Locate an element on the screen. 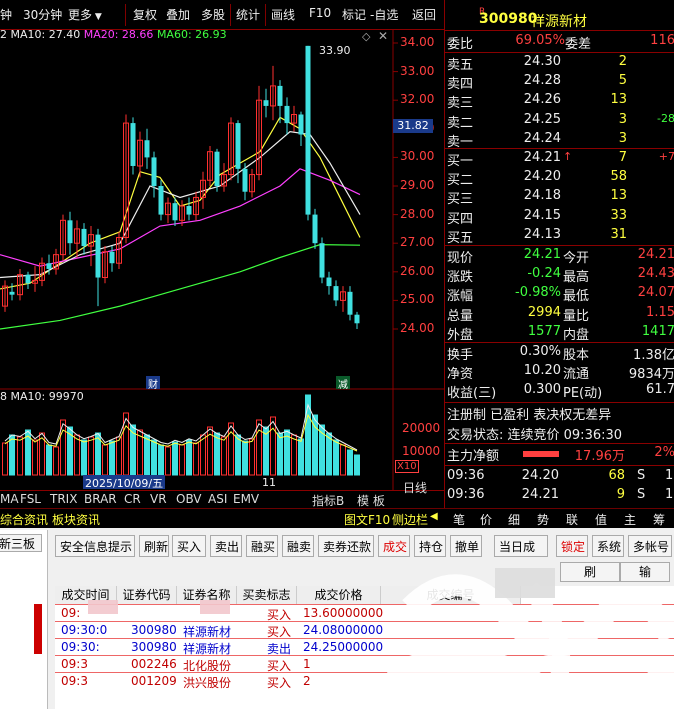 The height and width of the screenshot is (709, 674). ind-trix: TRIX is located at coordinates (63, 499).